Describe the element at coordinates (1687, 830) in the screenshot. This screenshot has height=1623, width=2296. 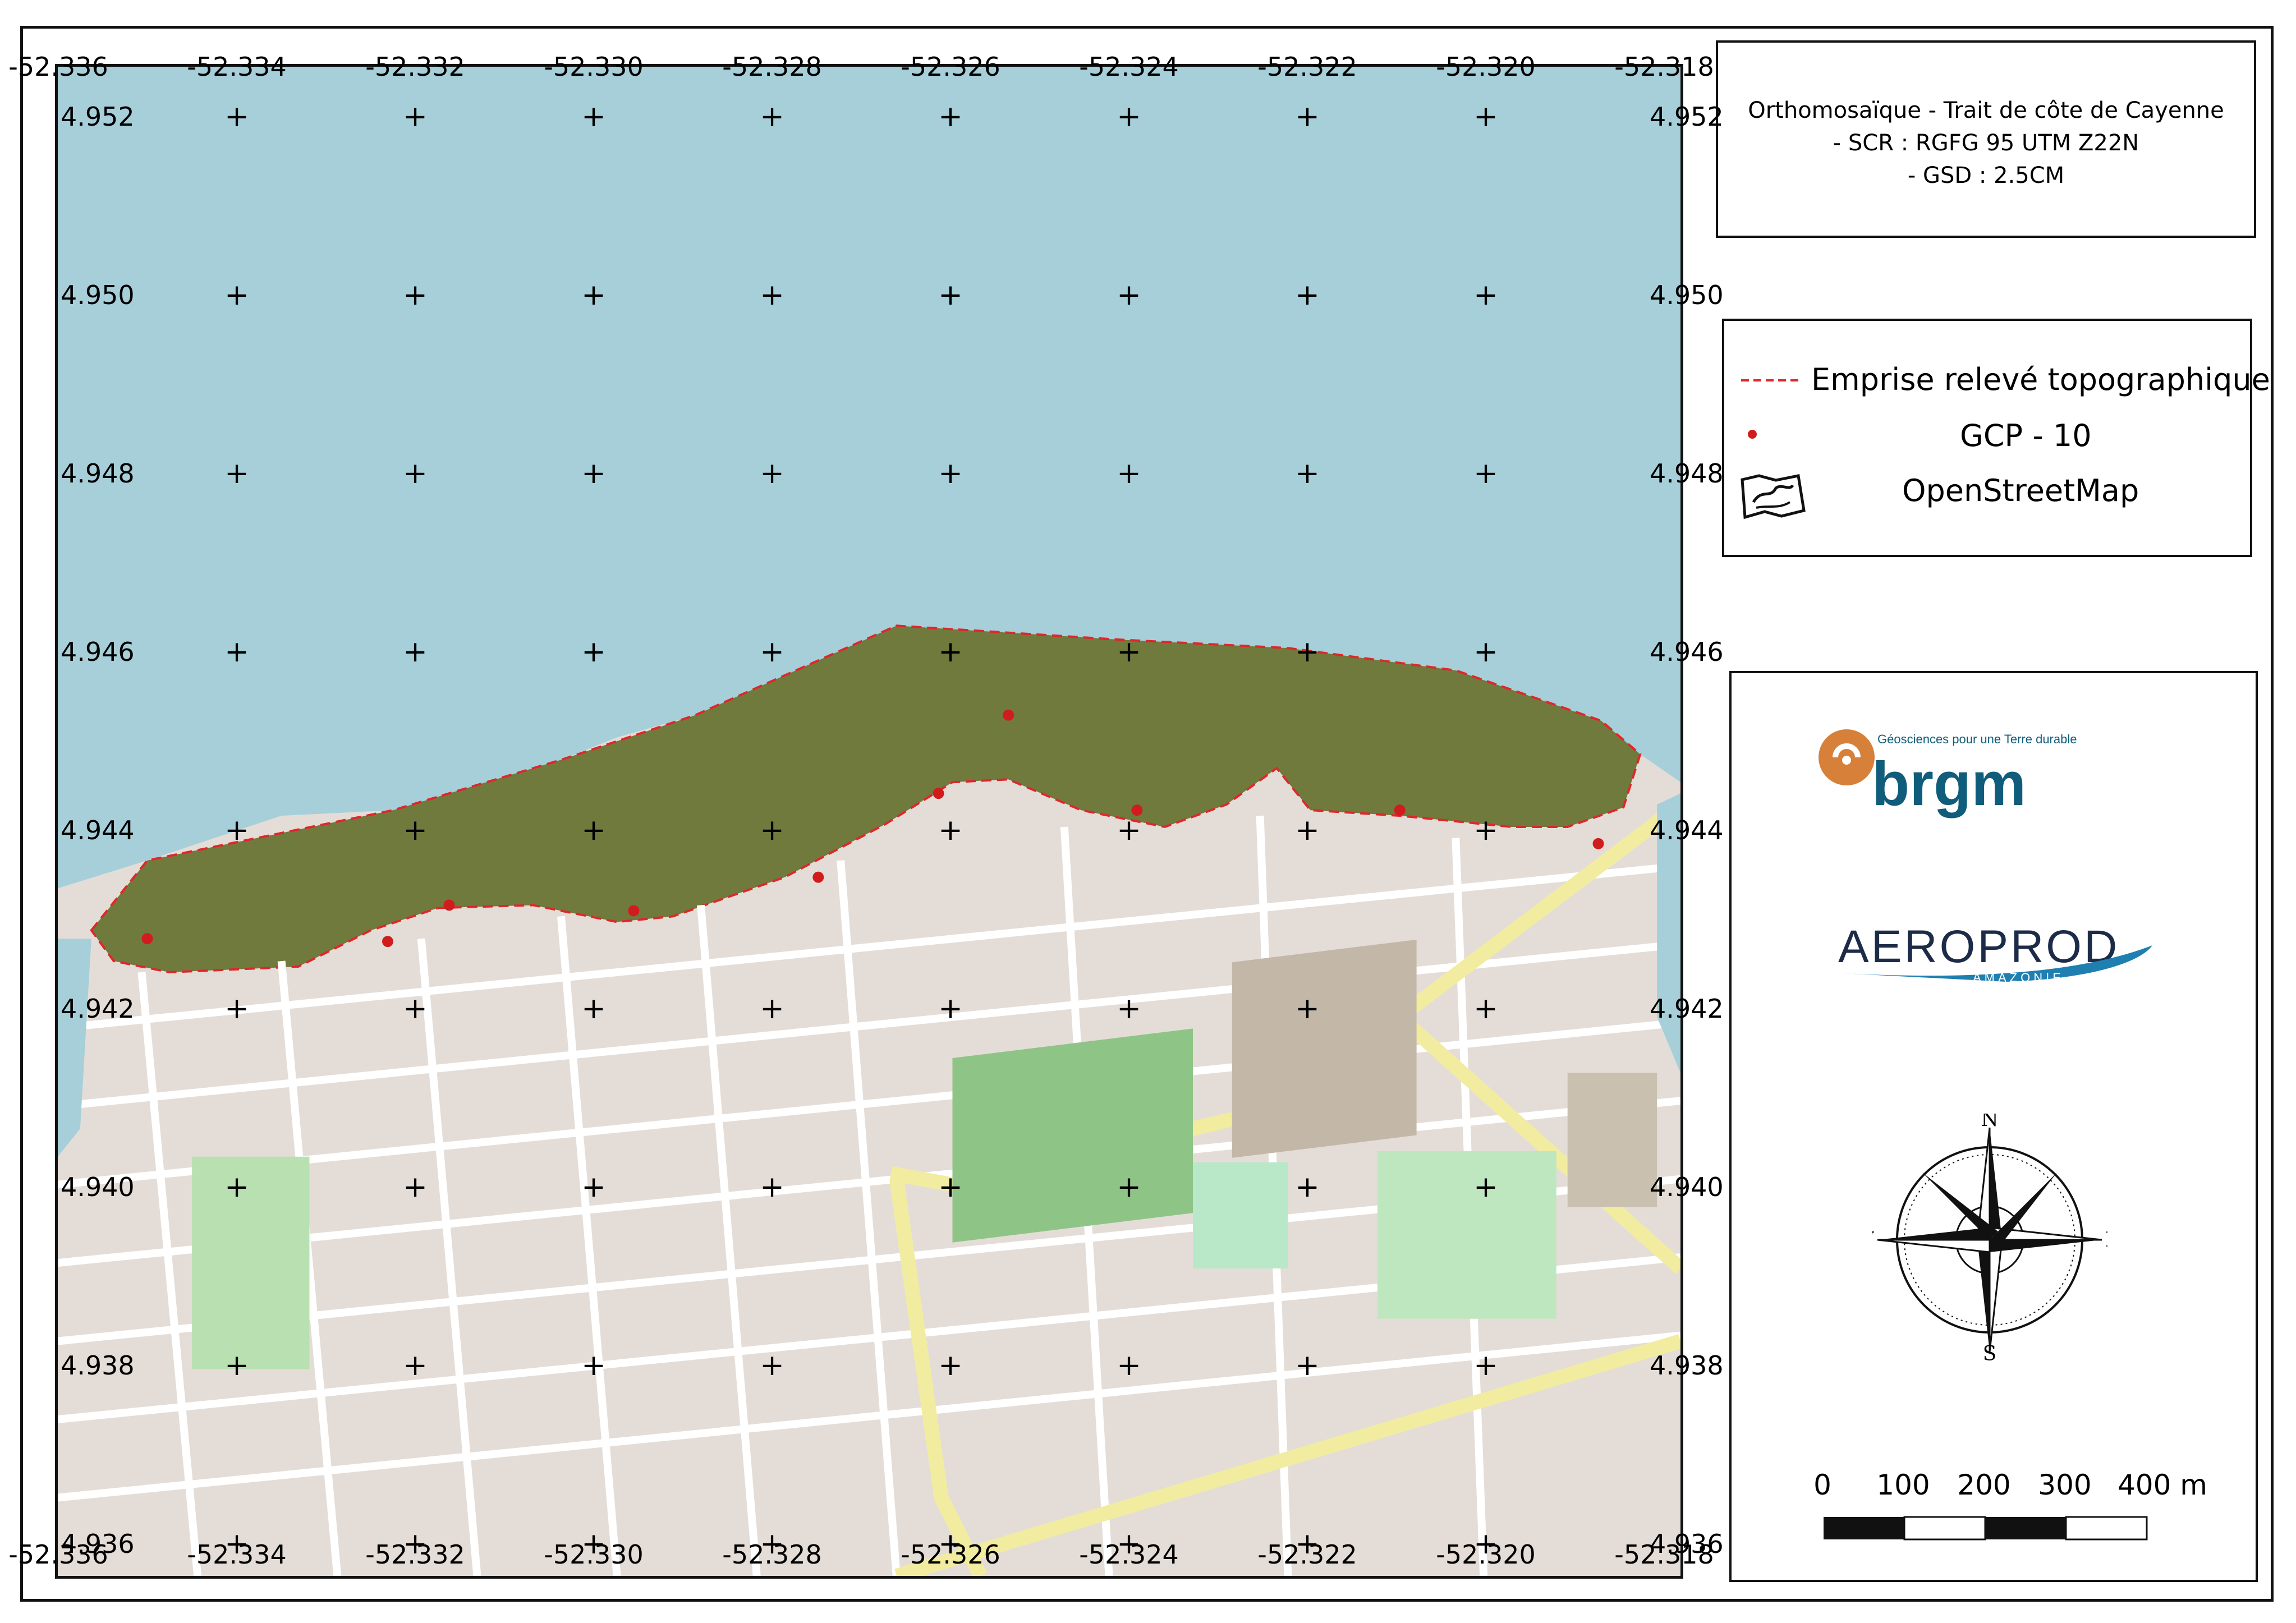
I see `grid-label-y: 4.944` at that location.